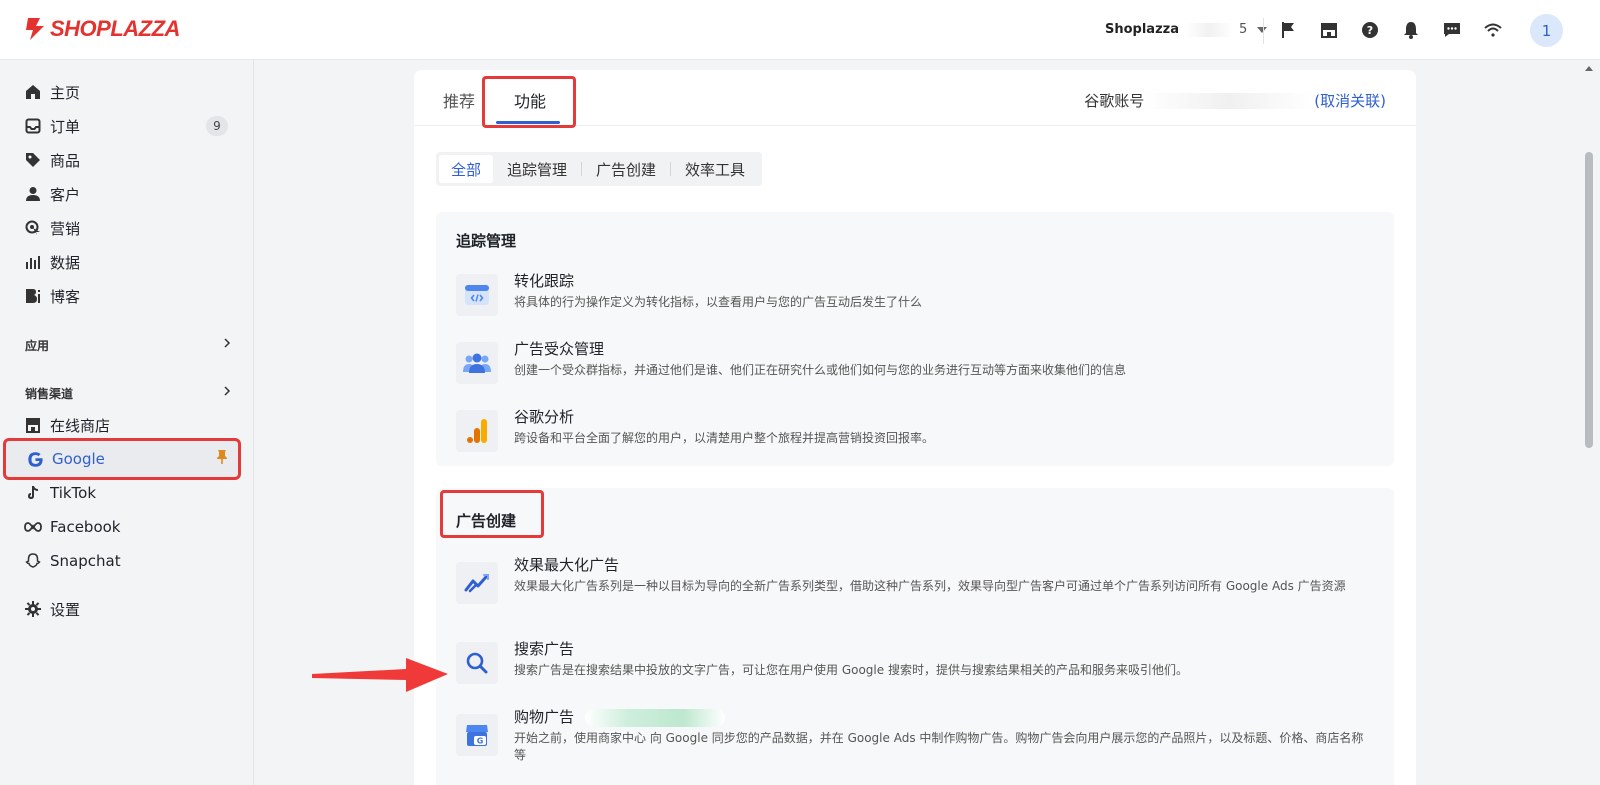 The height and width of the screenshot is (785, 1600). I want to click on message-icon, so click(1452, 30).